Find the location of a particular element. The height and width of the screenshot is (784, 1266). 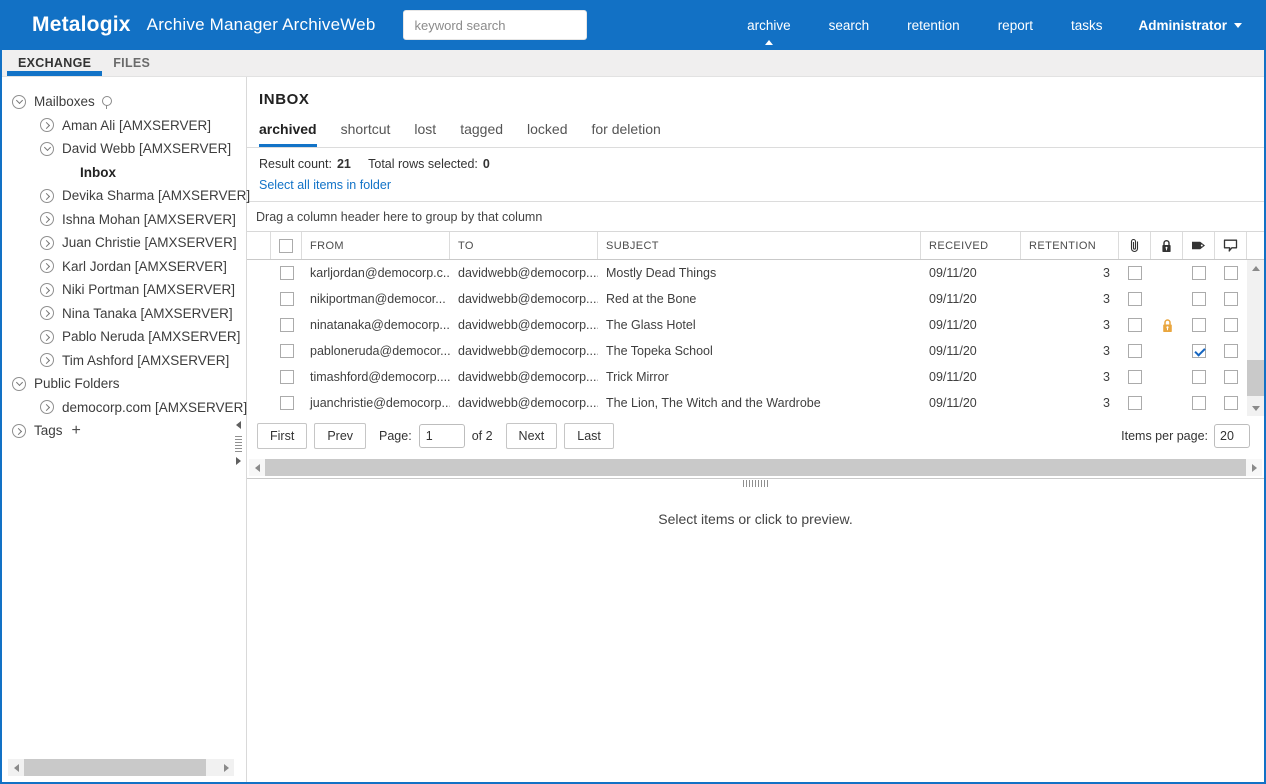

tree-item-nina-tanaka: Nina Tanaka [AMXSERVER] is located at coordinates (124, 314).